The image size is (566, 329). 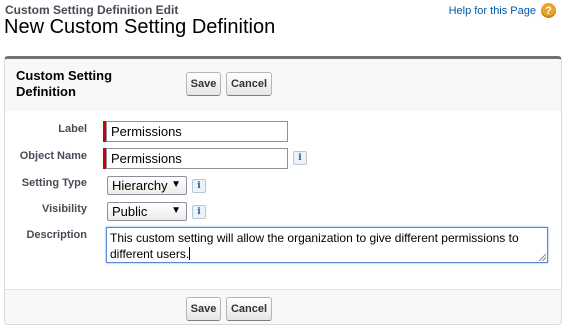 I want to click on description-field-label: Description, so click(x=56, y=235).